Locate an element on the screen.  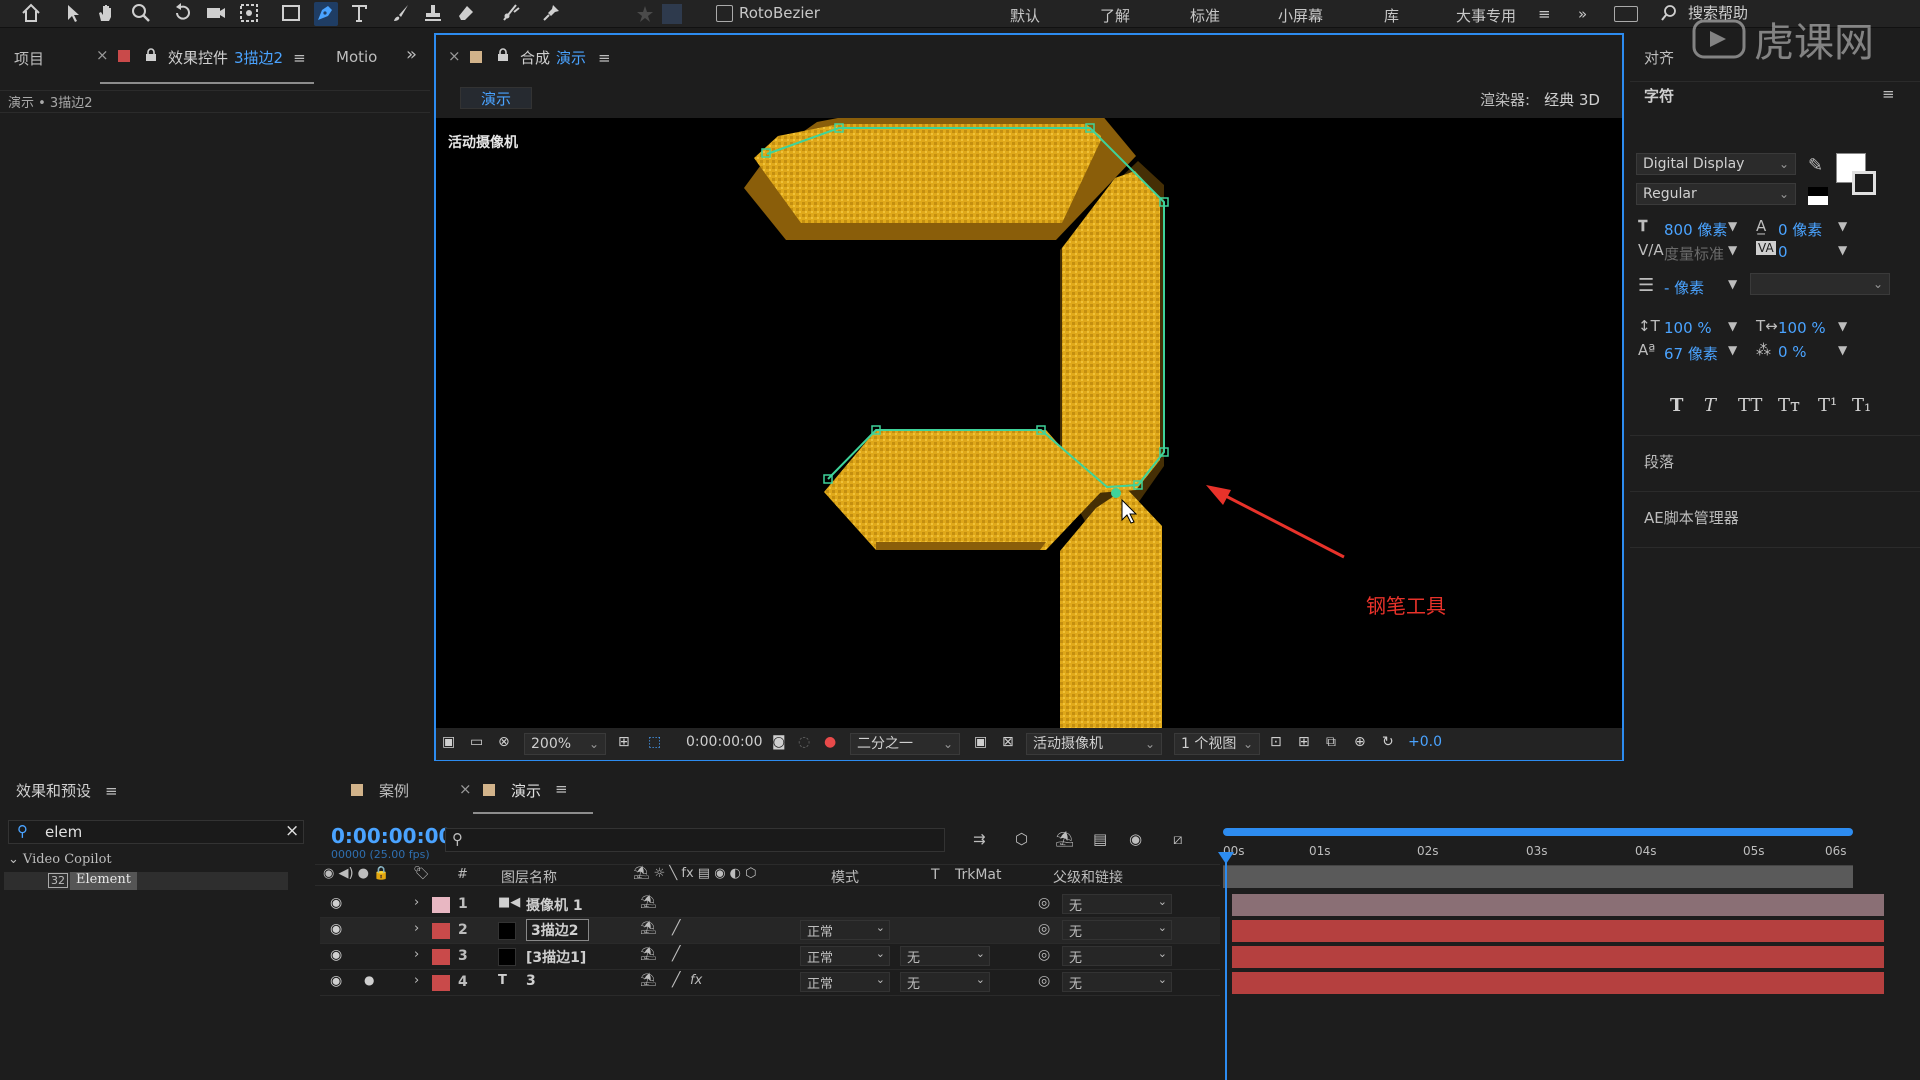
graph-editor-icon: ⧄ is located at coordinates (1178, 839).